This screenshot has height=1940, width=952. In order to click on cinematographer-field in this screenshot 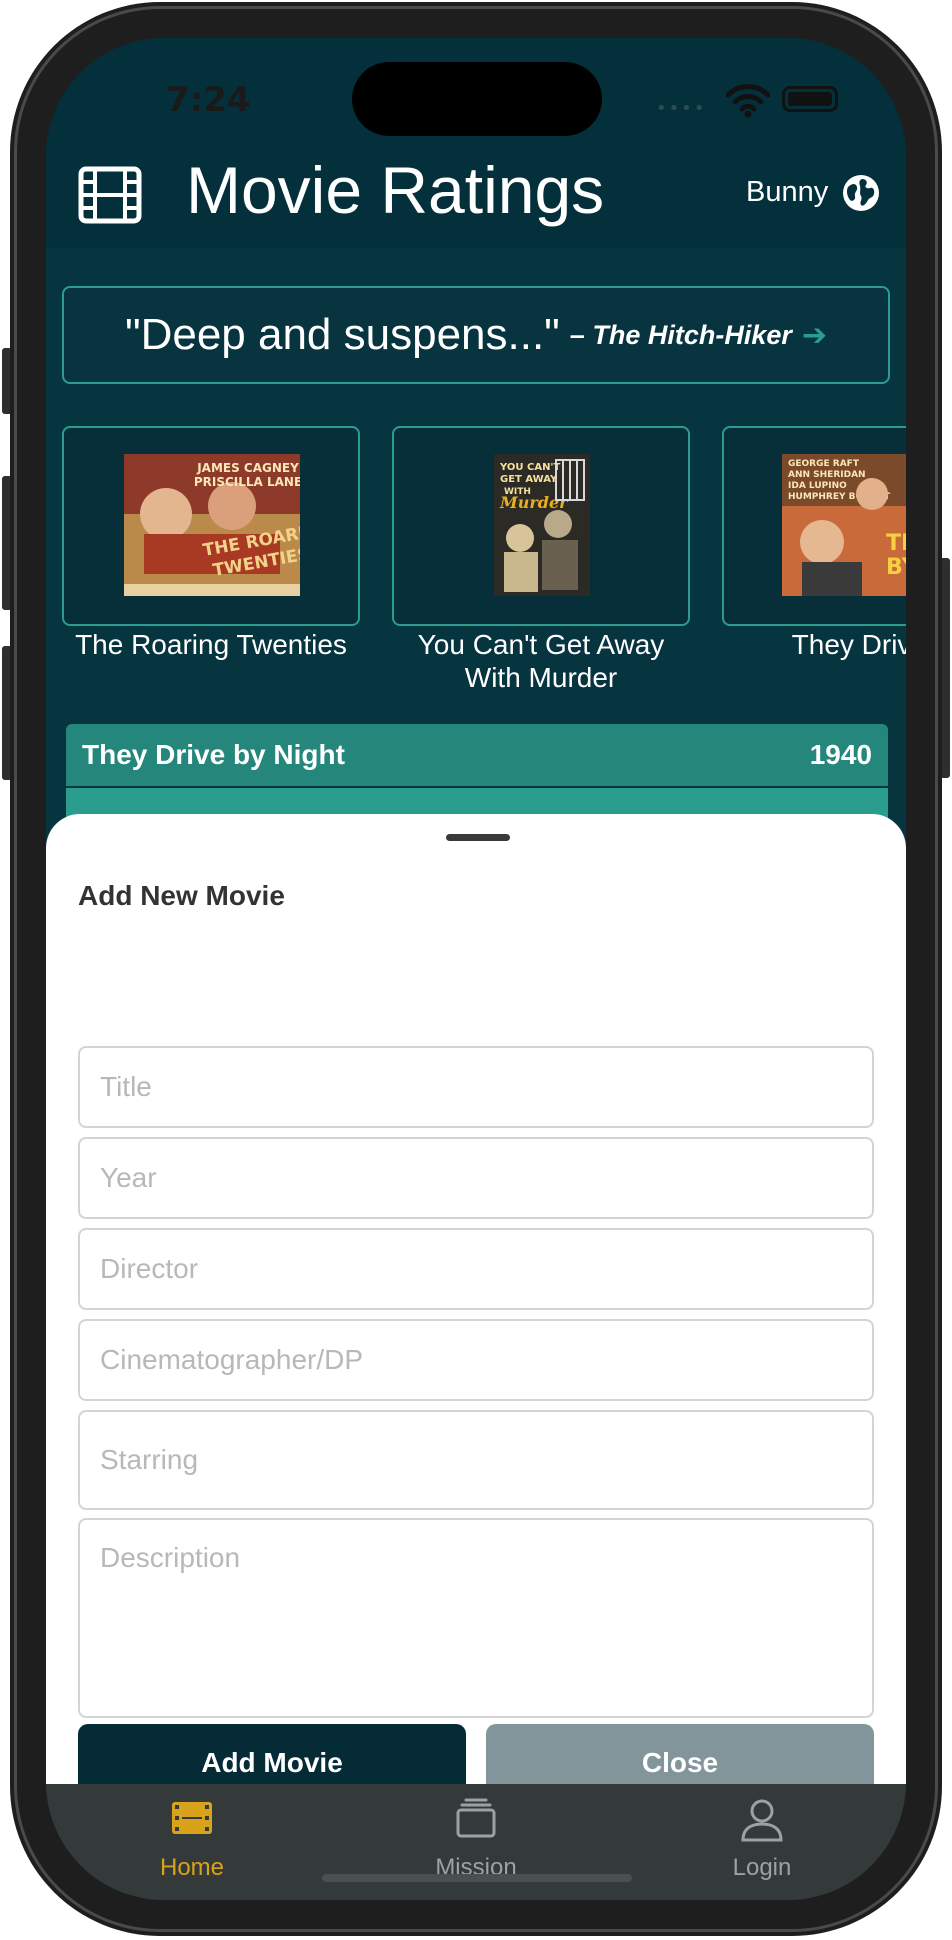, I will do `click(476, 1360)`.